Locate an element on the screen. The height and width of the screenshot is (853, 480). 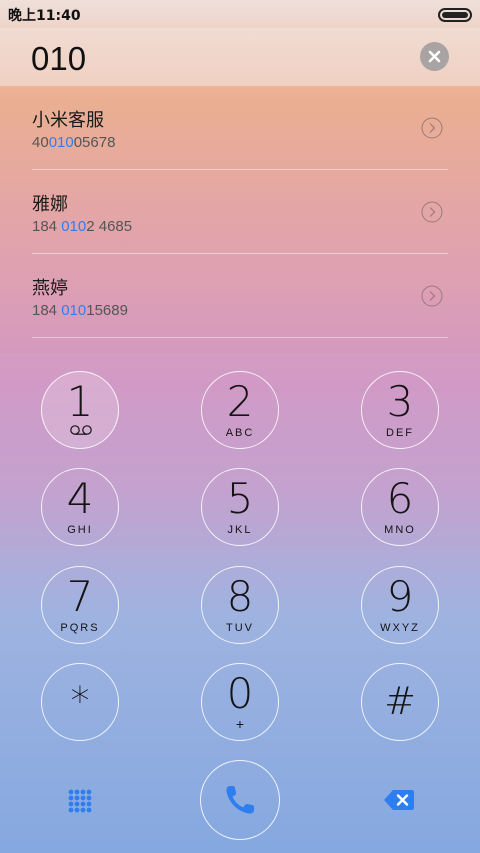
key-5: 5 JKL is located at coordinates (240, 507).